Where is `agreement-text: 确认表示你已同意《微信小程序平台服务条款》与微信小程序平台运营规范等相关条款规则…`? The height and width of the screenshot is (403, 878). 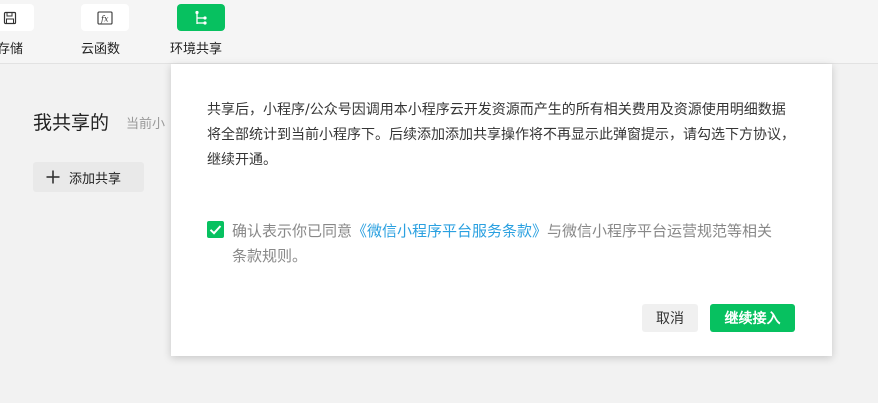 agreement-text: 确认表示你已同意《微信小程序平台服务条款》与微信小程序平台运营规范等相关条款规则… is located at coordinates (494, 244).